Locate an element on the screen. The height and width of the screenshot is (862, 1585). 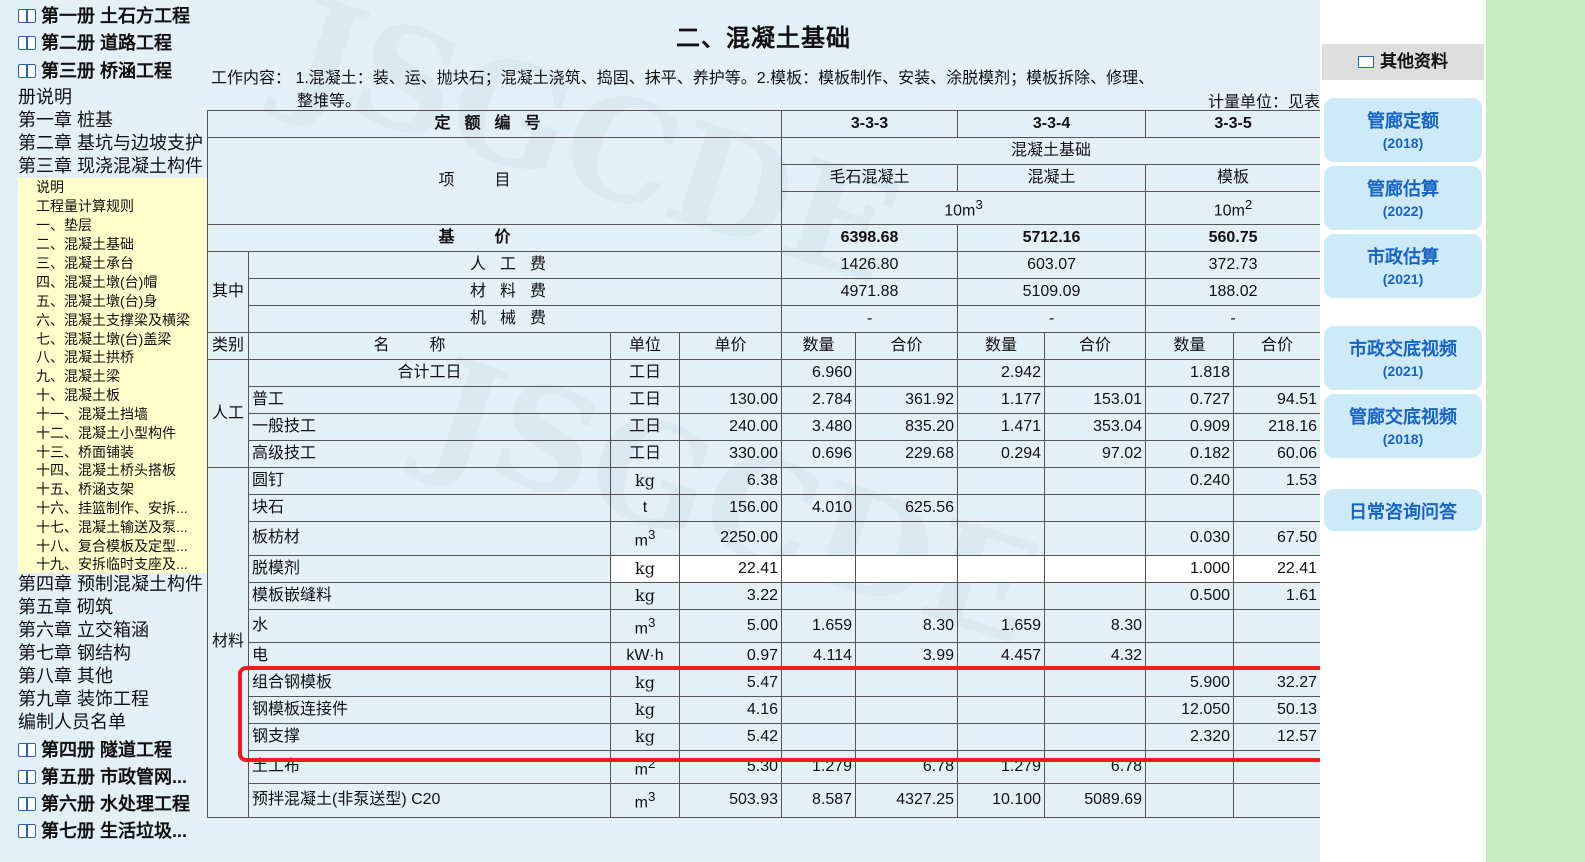
amount-cell: 5089.69 is located at coordinates (1095, 800).